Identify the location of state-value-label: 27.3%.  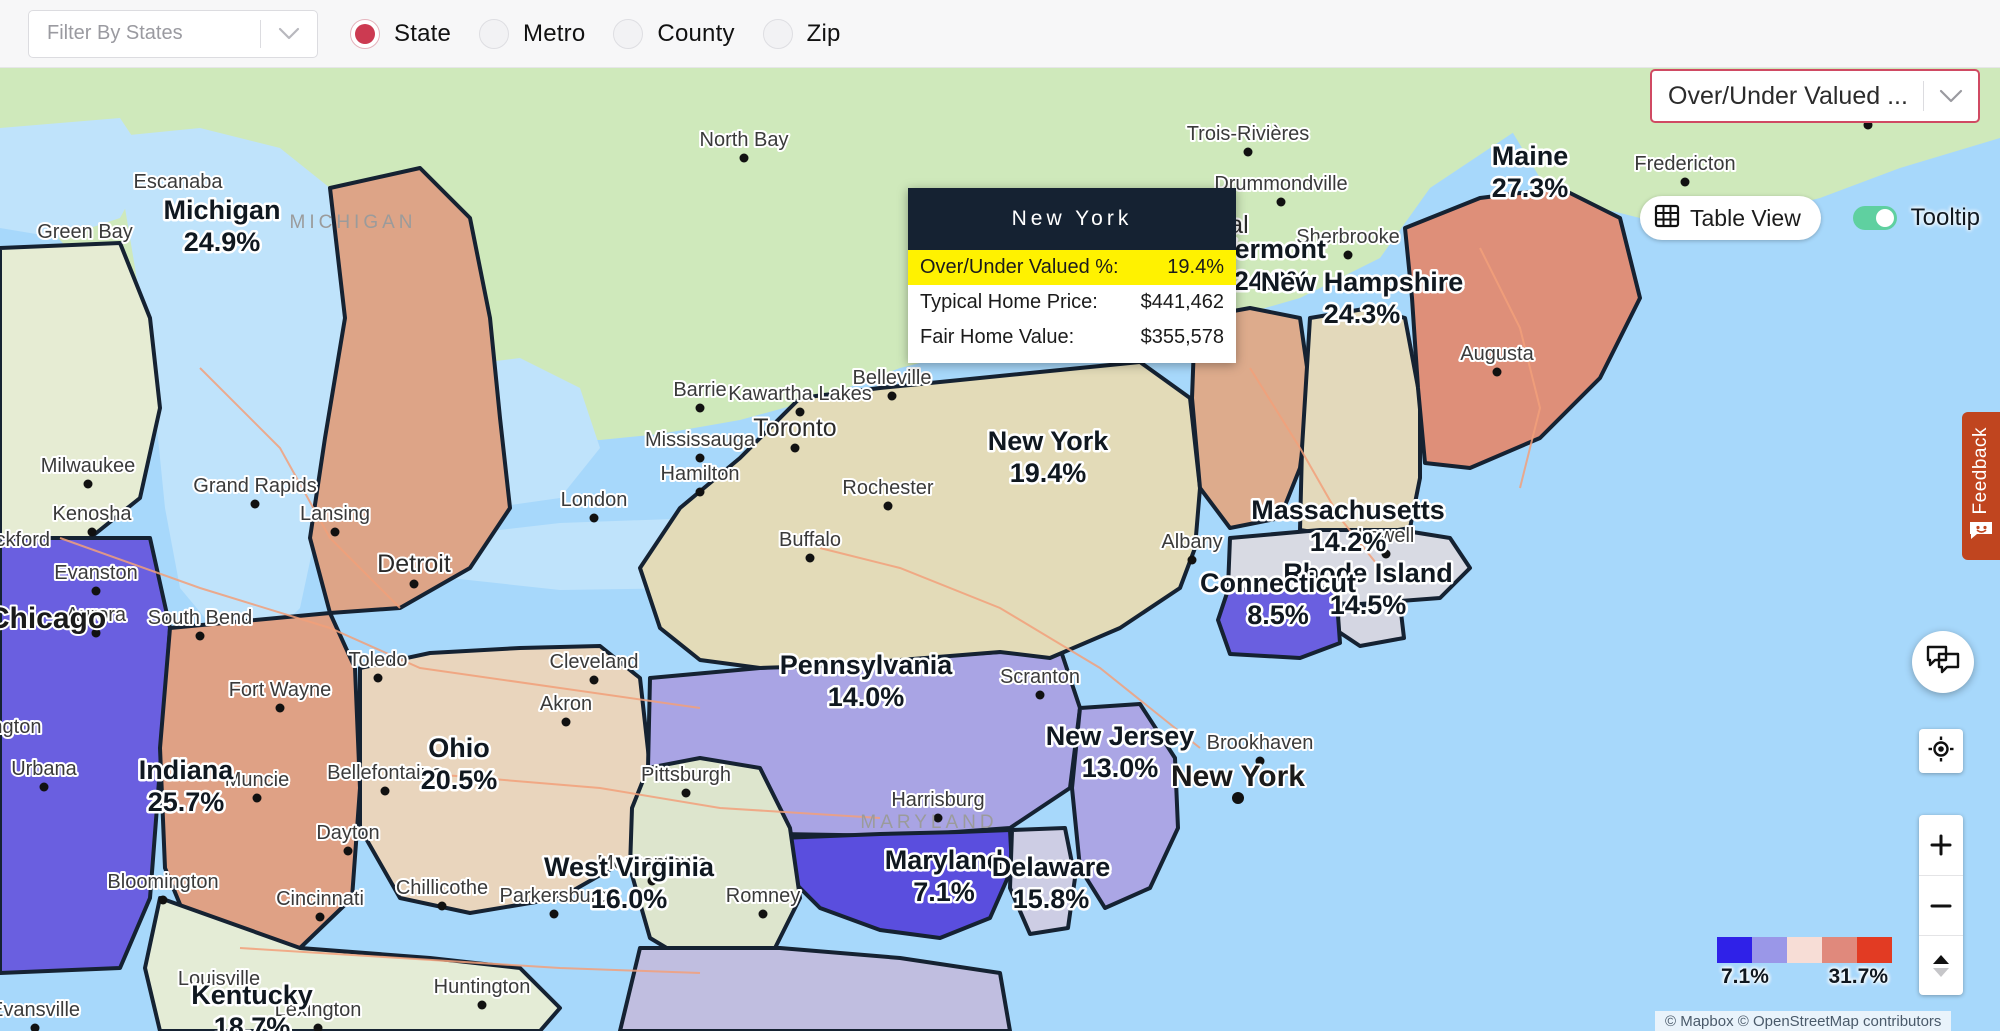
(1530, 188).